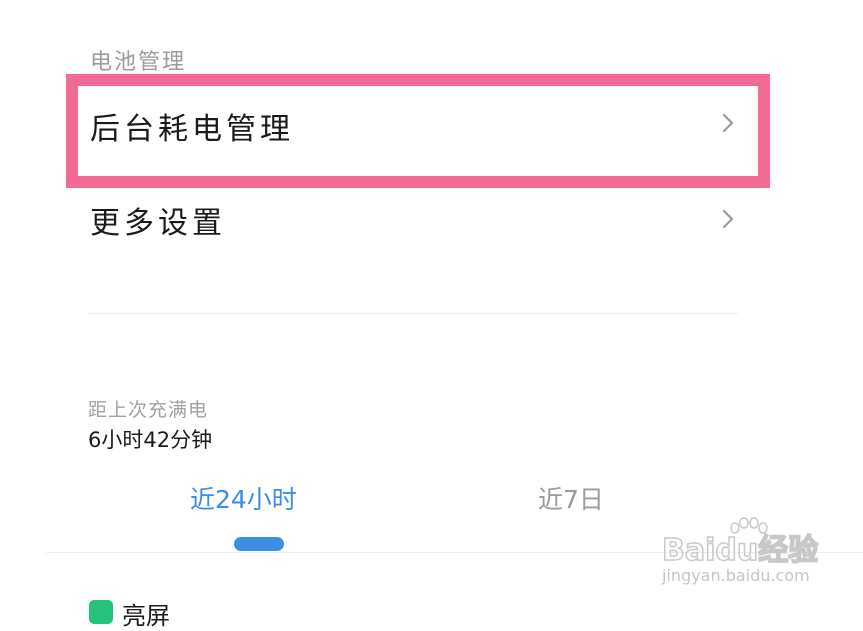 The image size is (863, 631). Describe the element at coordinates (740, 550) in the screenshot. I see `watermark-brand: Baidu经验` at that location.